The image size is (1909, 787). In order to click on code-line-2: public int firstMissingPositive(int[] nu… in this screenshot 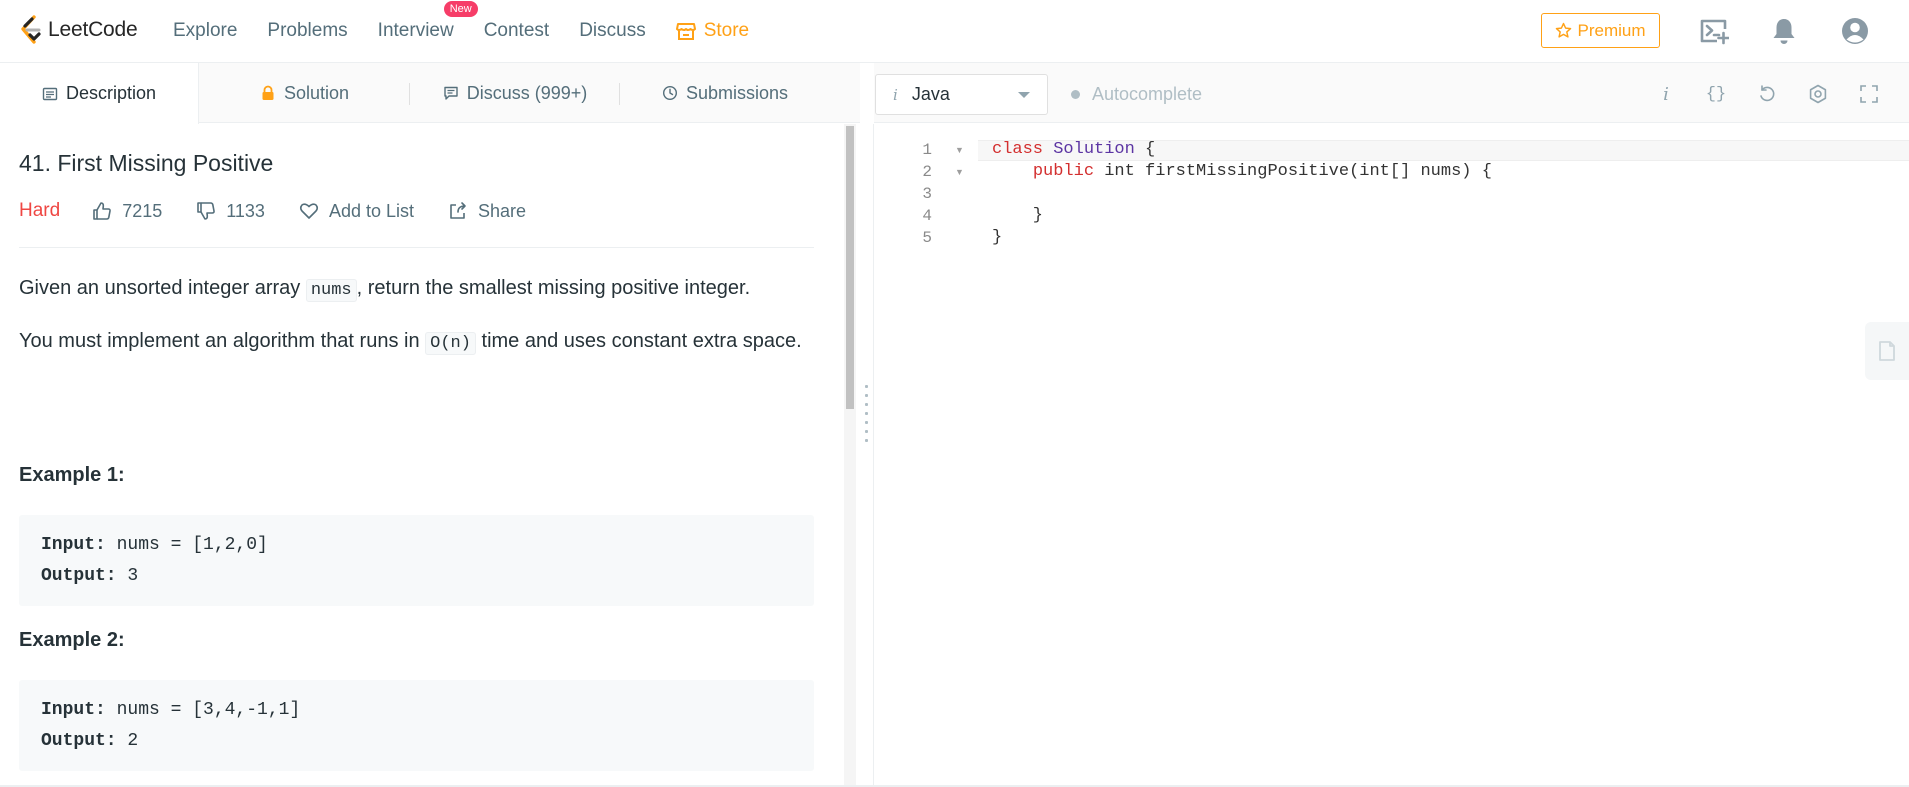, I will do `click(1242, 171)`.